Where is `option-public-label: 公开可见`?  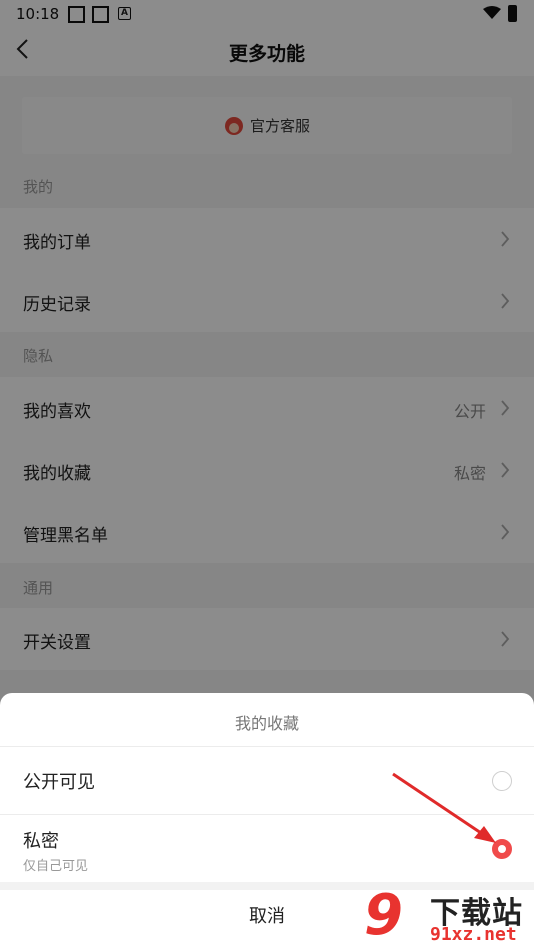 option-public-label: 公开可见 is located at coordinates (59, 782).